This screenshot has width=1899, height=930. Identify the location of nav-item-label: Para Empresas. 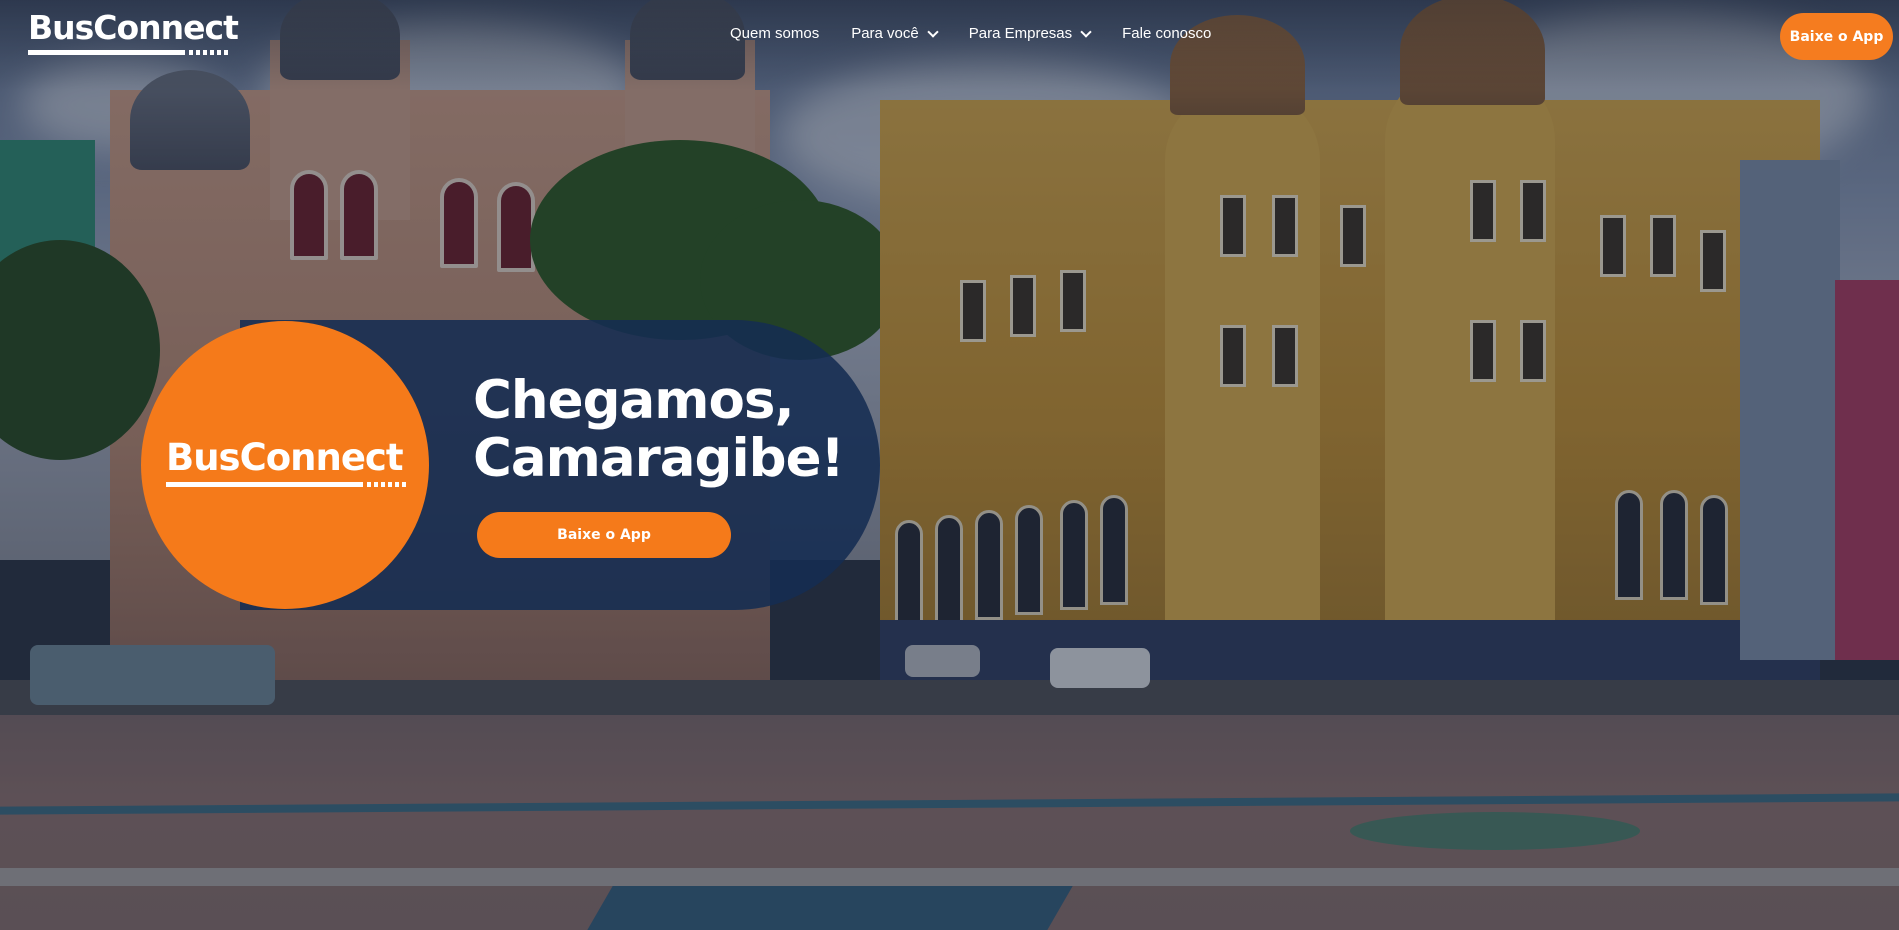
(1020, 33).